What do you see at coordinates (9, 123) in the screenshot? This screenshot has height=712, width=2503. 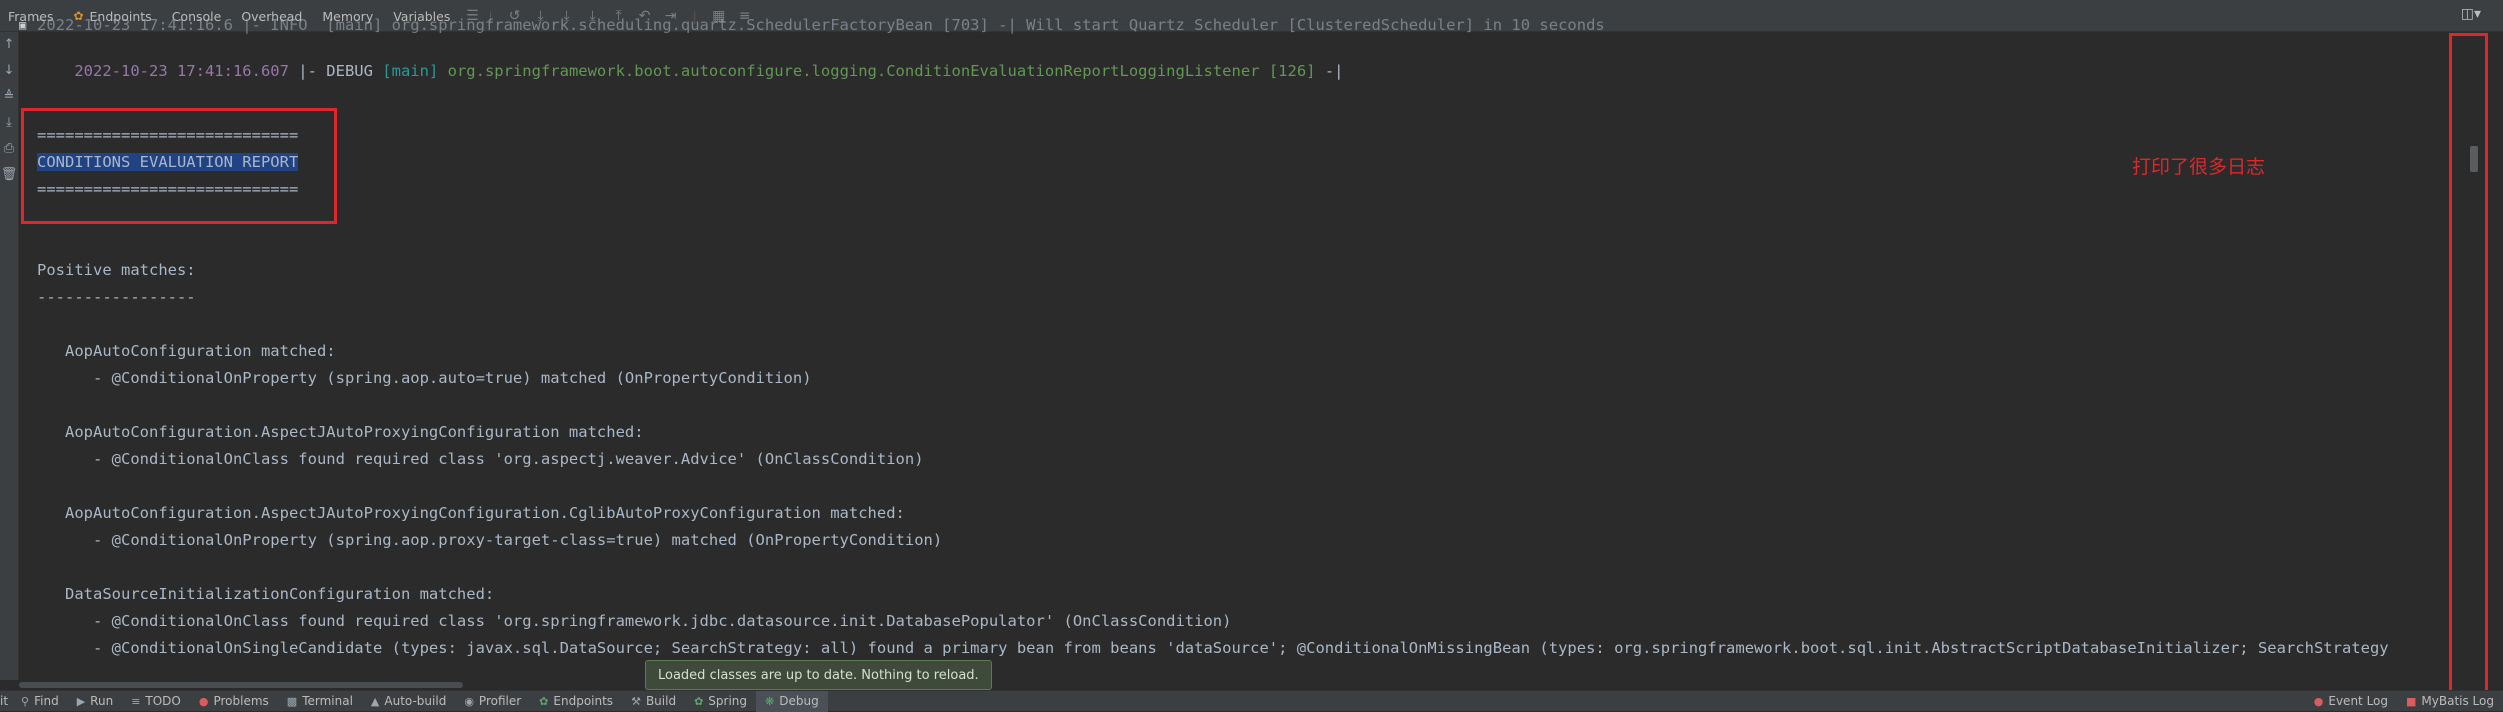 I see `scroll-to-end-icon: ⤓` at bounding box center [9, 123].